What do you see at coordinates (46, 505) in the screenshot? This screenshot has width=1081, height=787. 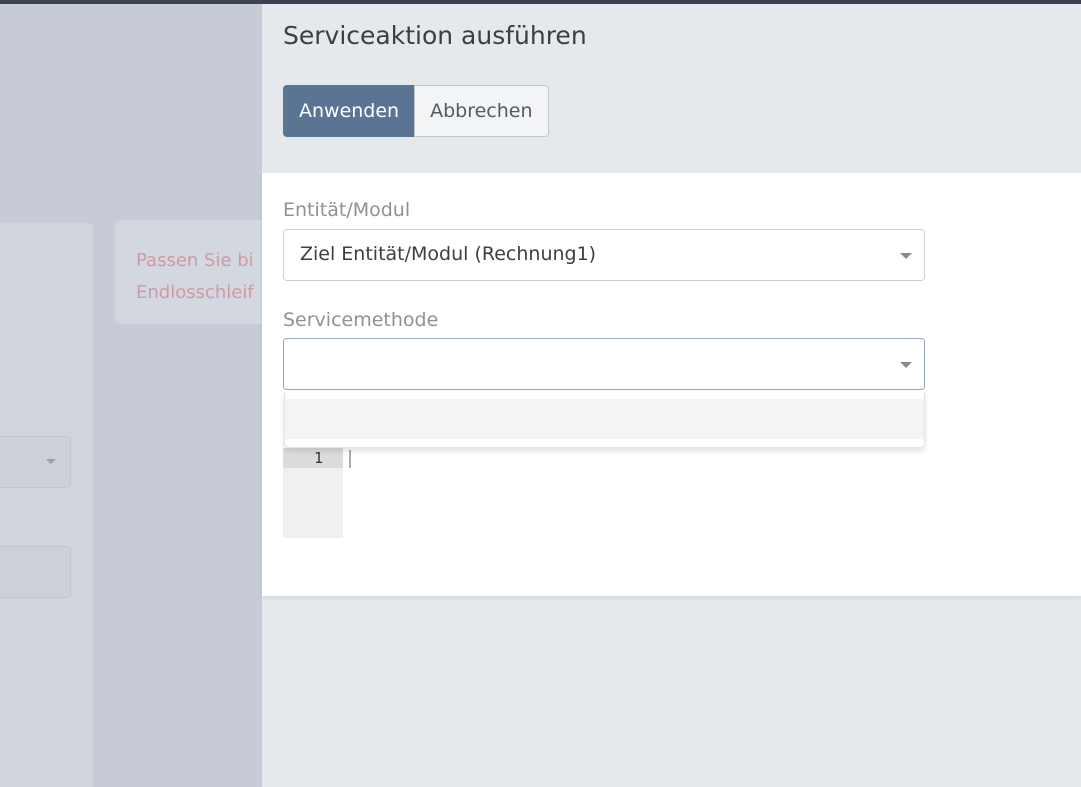 I see `background-card` at bounding box center [46, 505].